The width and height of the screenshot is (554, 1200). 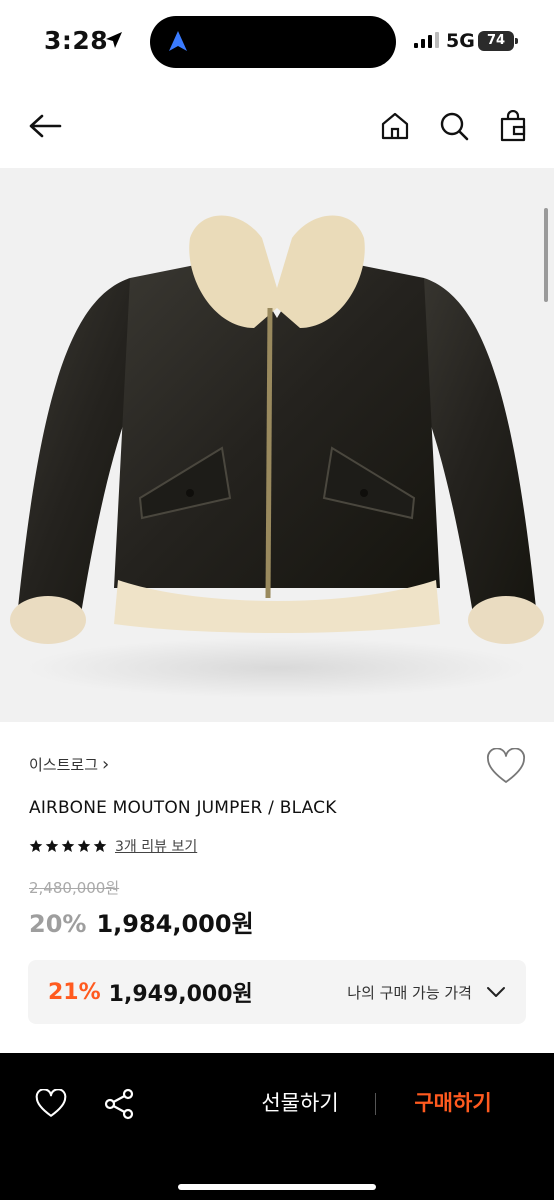 I want to click on chevron-down-icon, so click(x=496, y=992).